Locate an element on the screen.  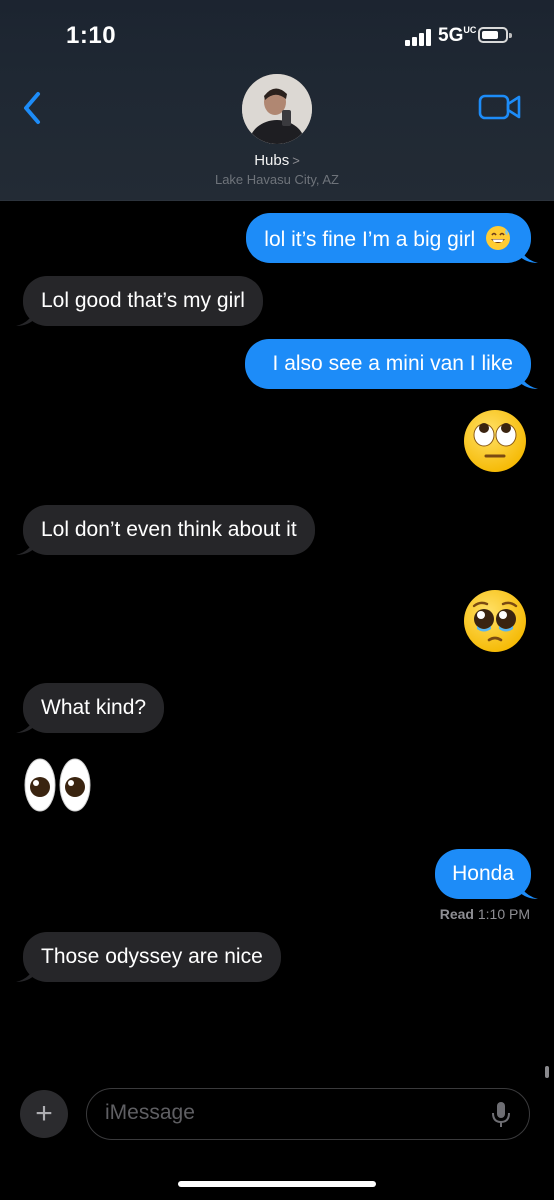
status-bar: 1:10 5GUC is located at coordinates (277, 36).